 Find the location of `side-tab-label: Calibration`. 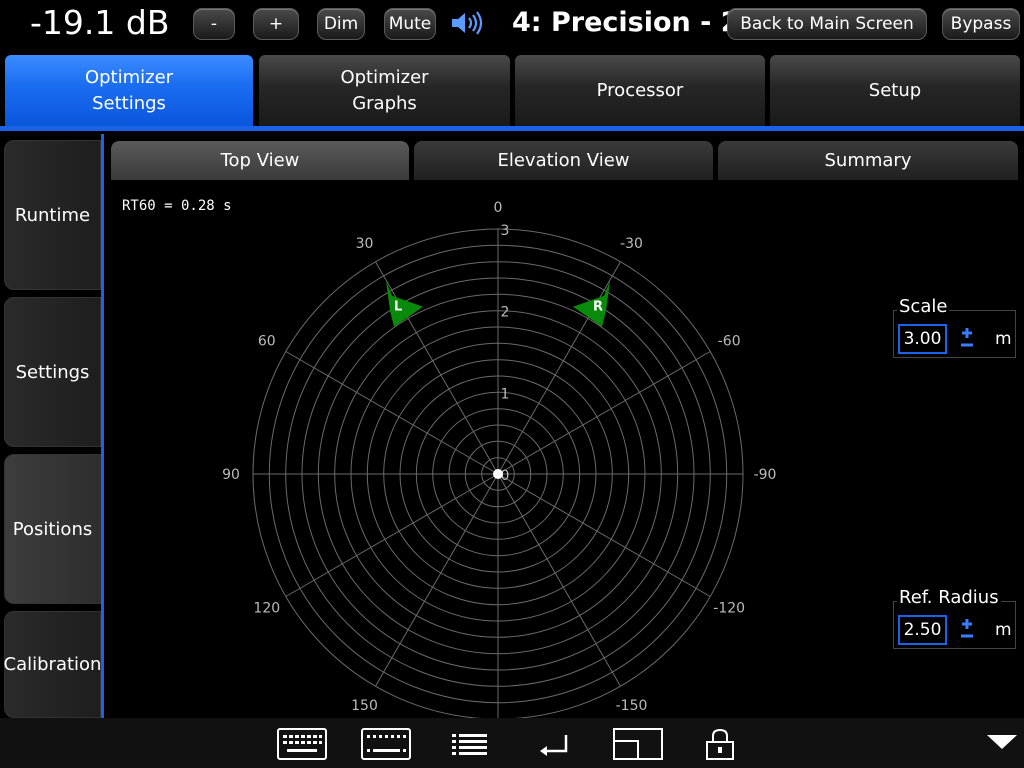

side-tab-label: Calibration is located at coordinates (52, 664).